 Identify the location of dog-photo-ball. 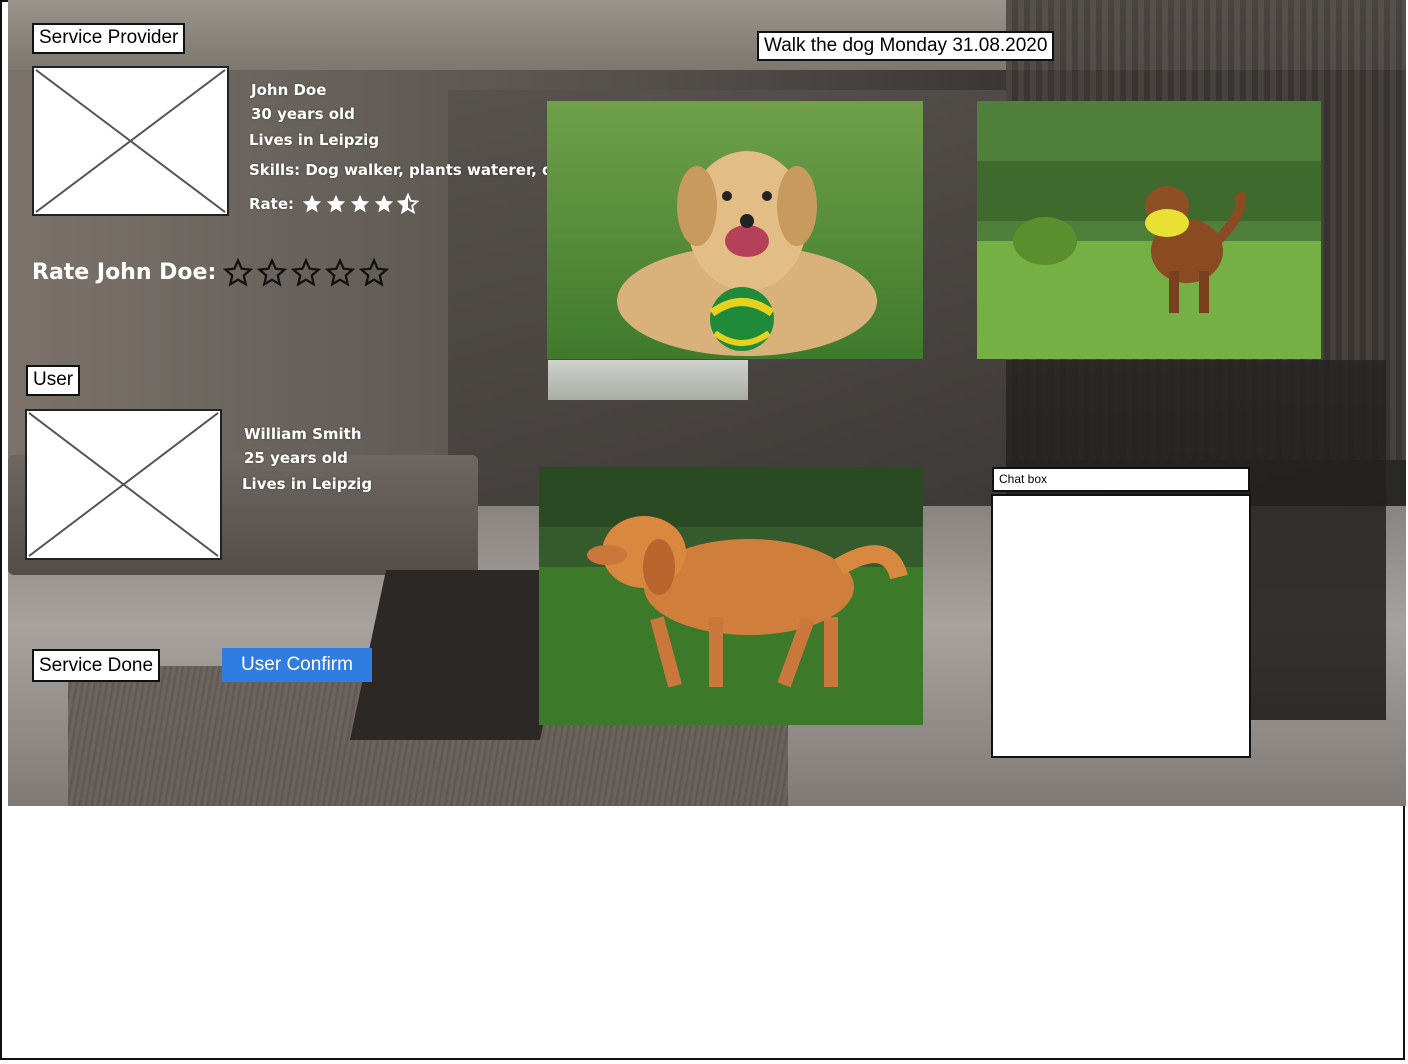
(735, 230).